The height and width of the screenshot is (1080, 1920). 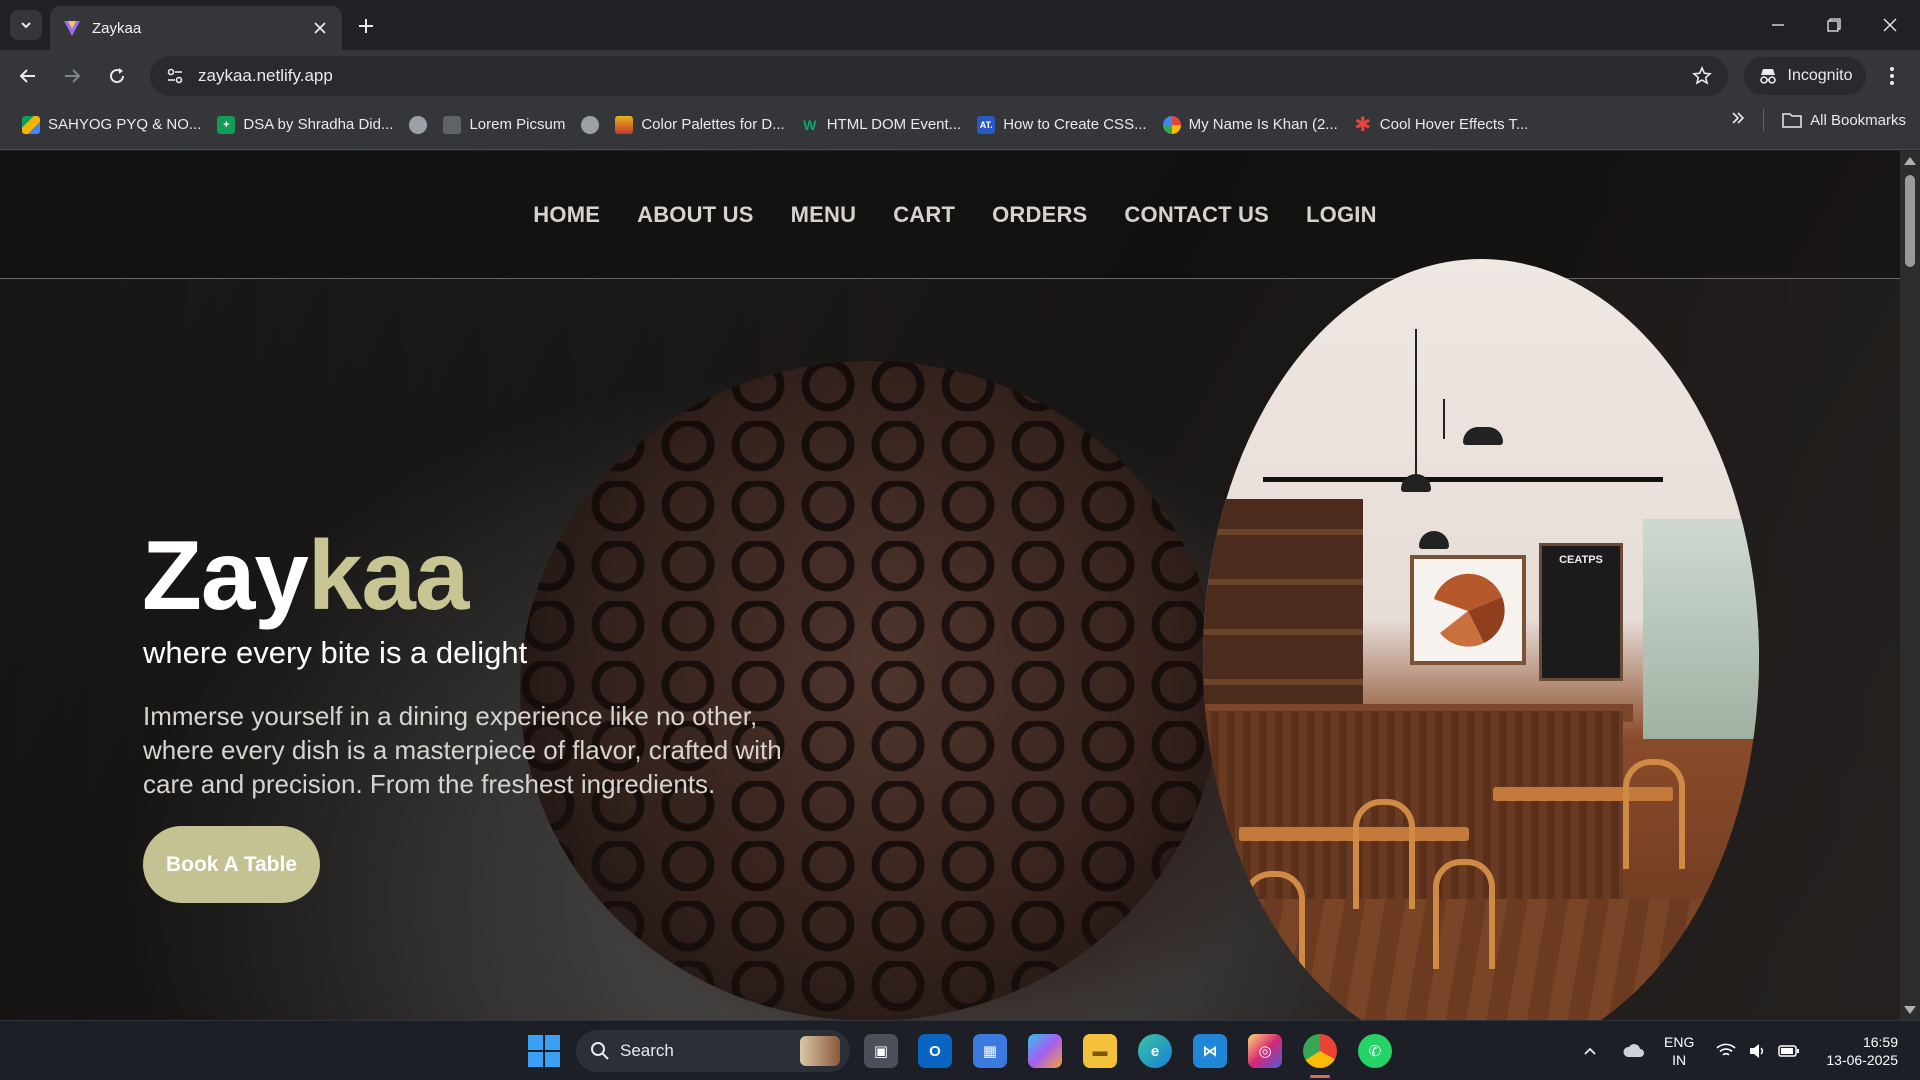 I want to click on arrow-right-icon, so click(x=73, y=76).